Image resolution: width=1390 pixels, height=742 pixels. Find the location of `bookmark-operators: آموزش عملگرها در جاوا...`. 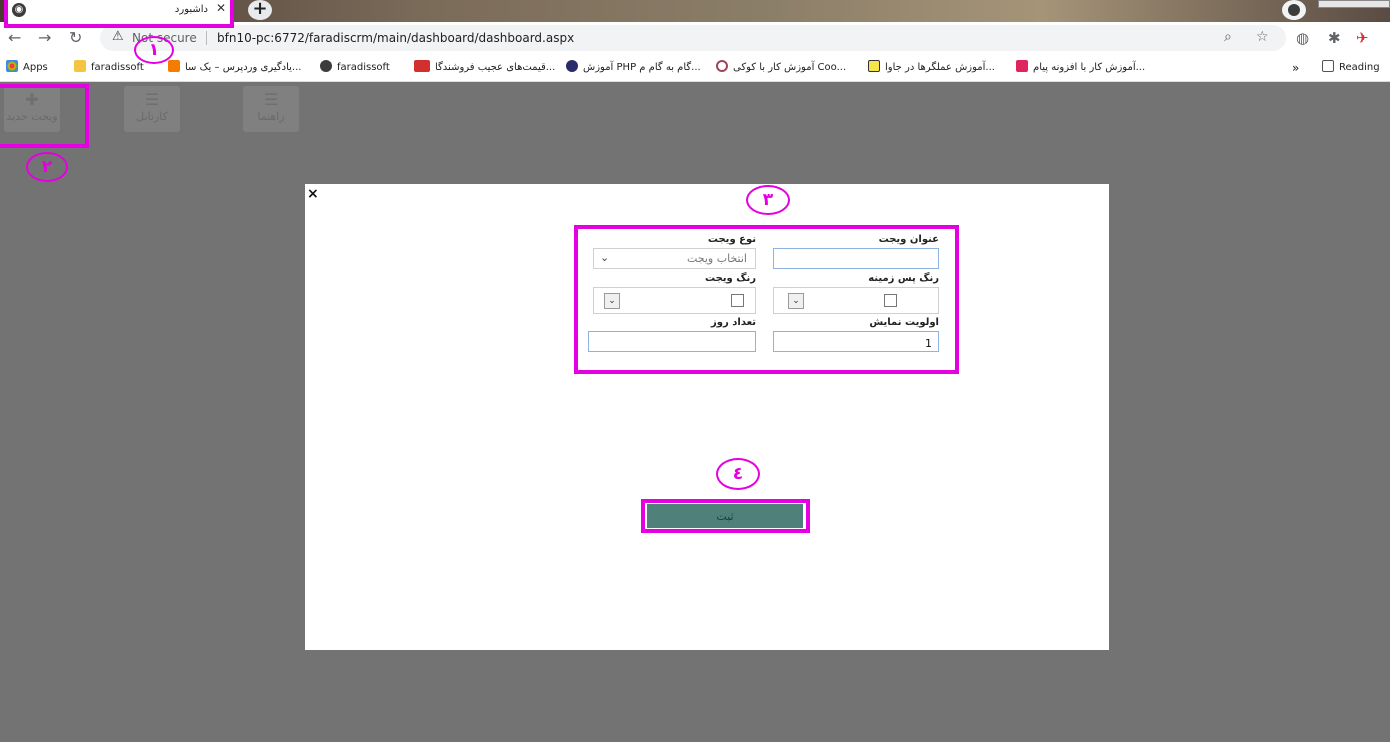

bookmark-operators: آموزش عملگرها در جاوا... is located at coordinates (931, 68).